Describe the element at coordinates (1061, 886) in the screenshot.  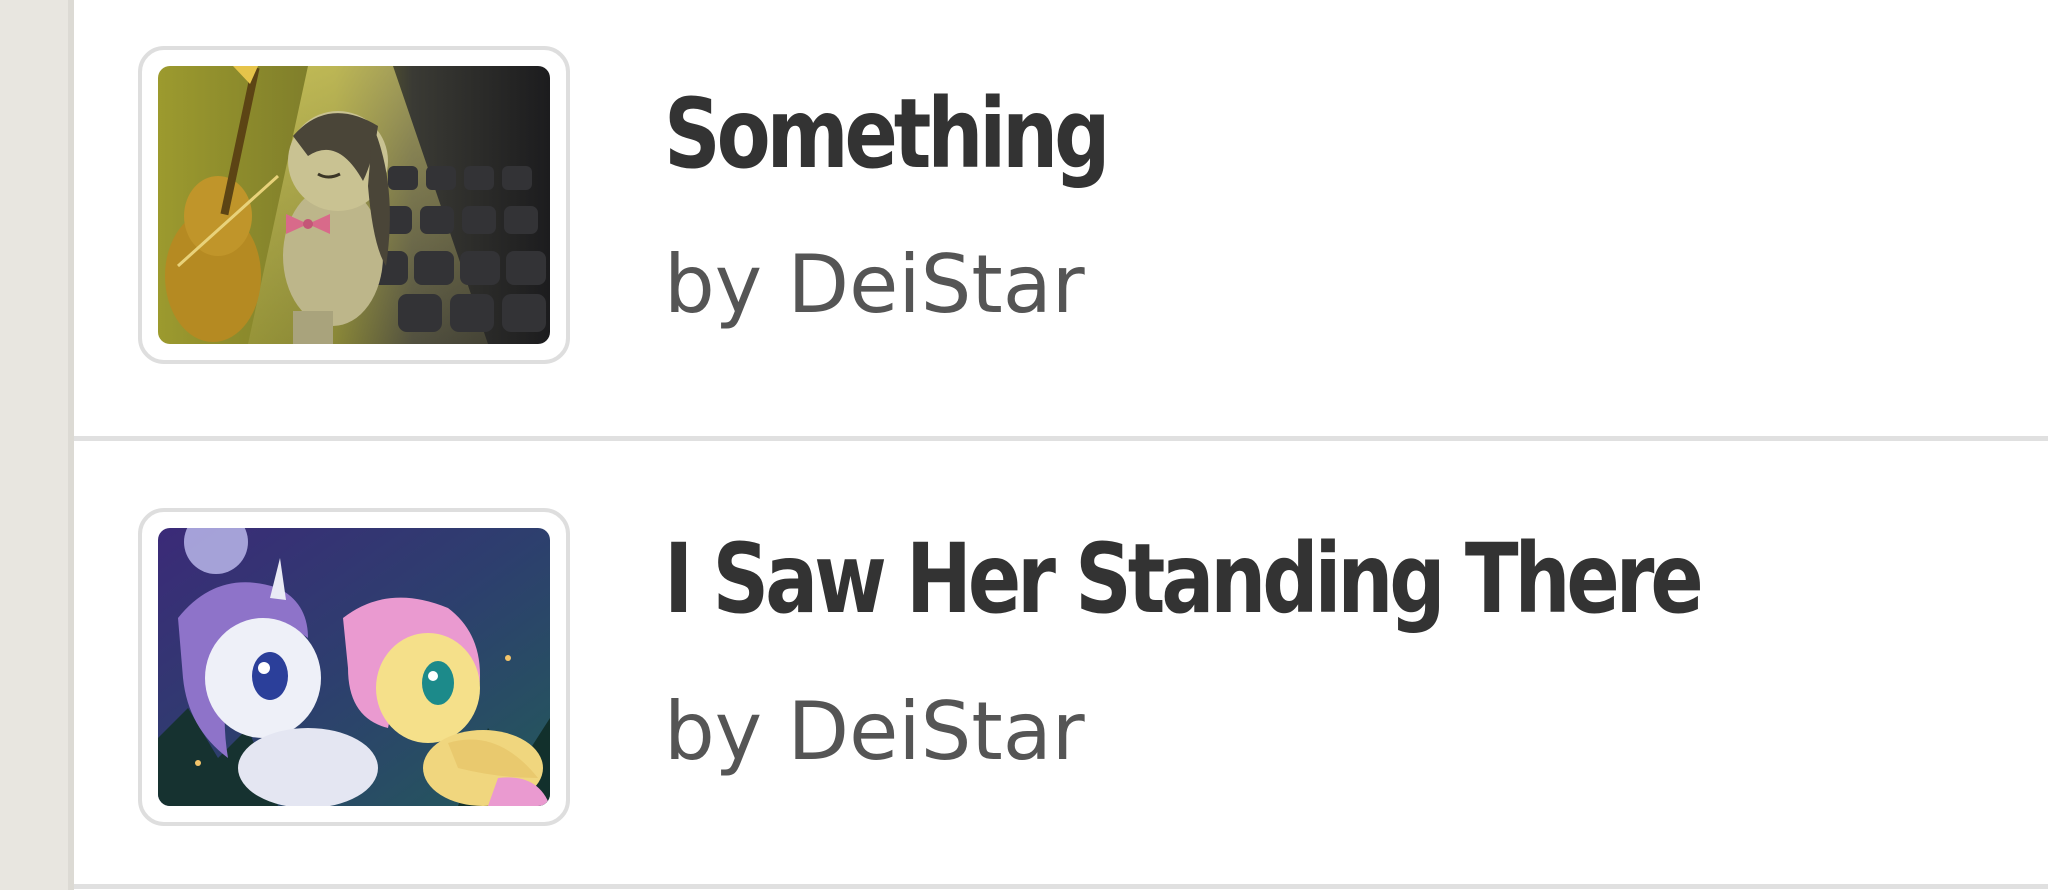
I see `row-divider` at that location.